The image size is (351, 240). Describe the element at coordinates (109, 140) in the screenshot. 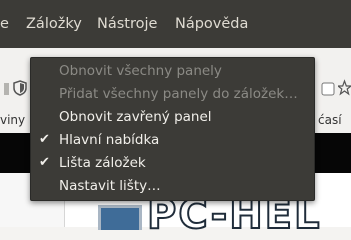

I see `menu-item-label: Hlavní nabídka` at that location.